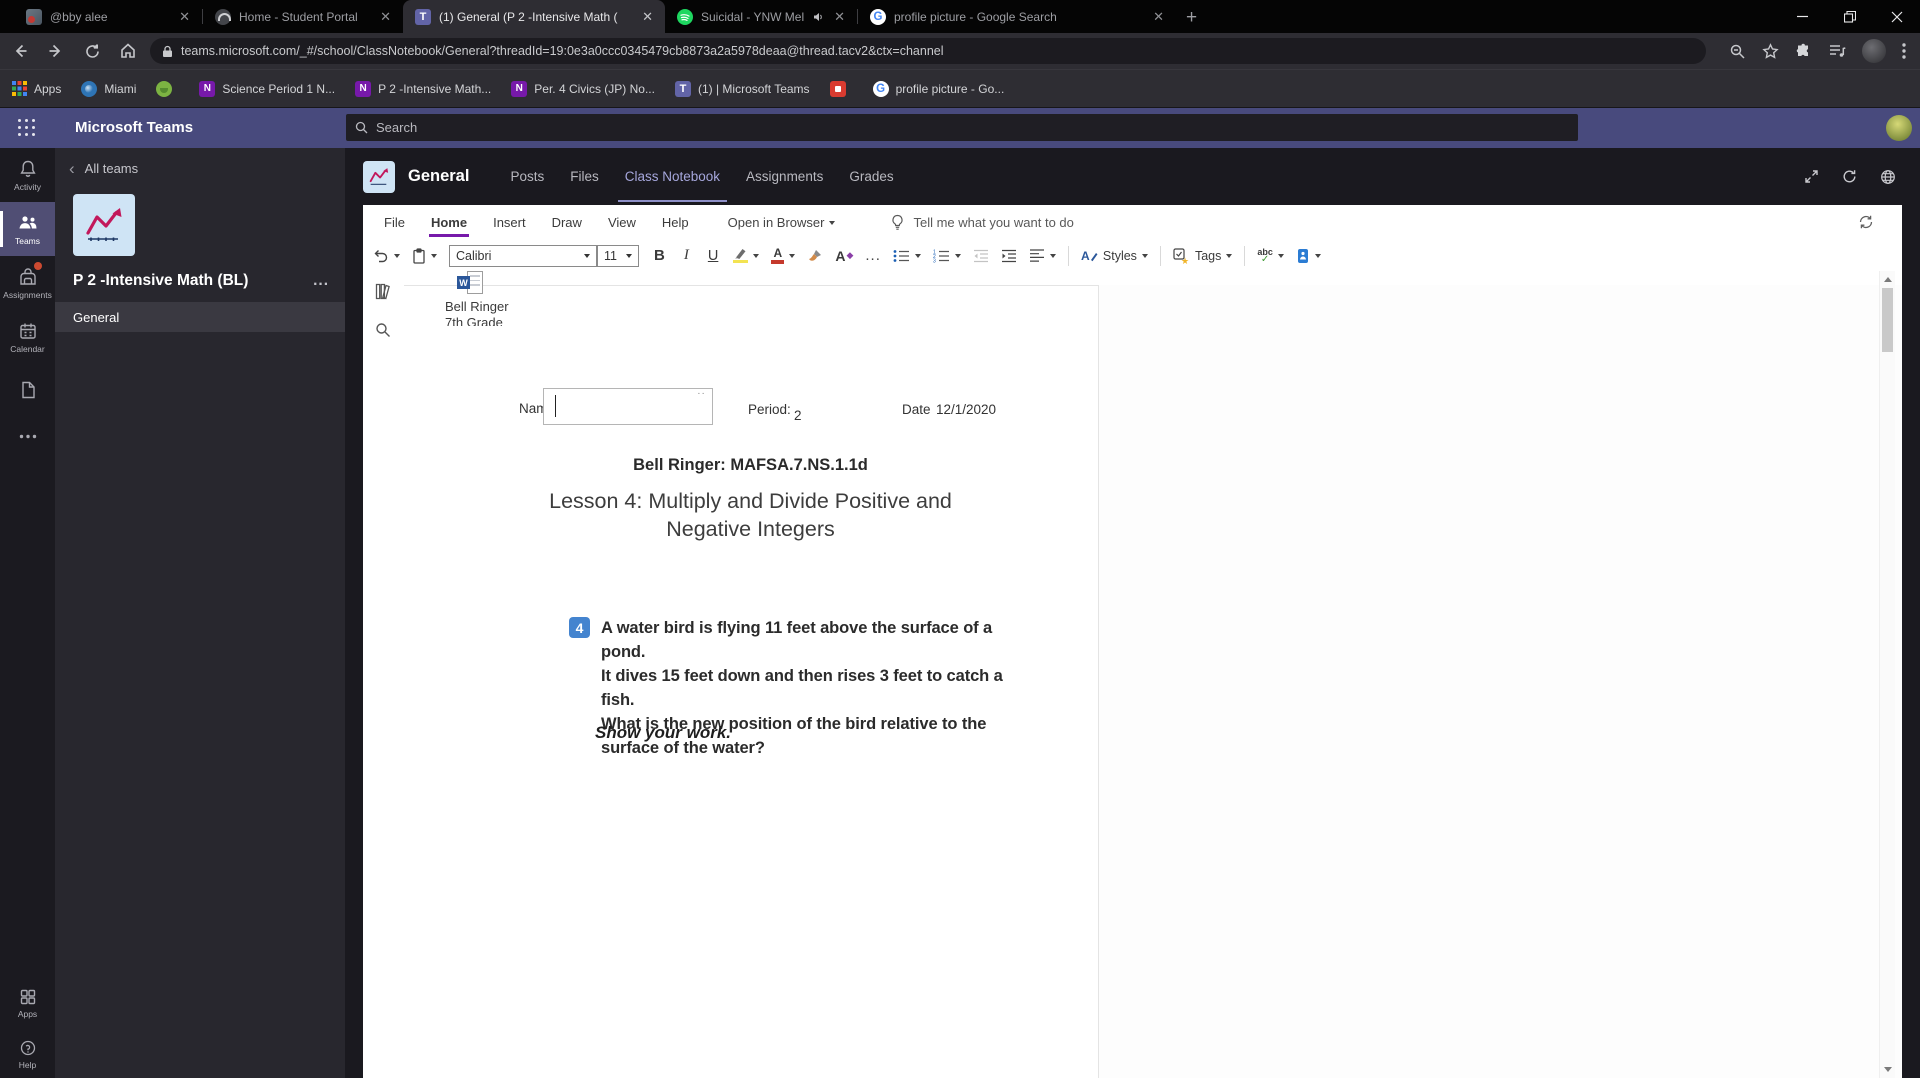 This screenshot has height=1078, width=1920. I want to click on team-avatar, so click(104, 225).